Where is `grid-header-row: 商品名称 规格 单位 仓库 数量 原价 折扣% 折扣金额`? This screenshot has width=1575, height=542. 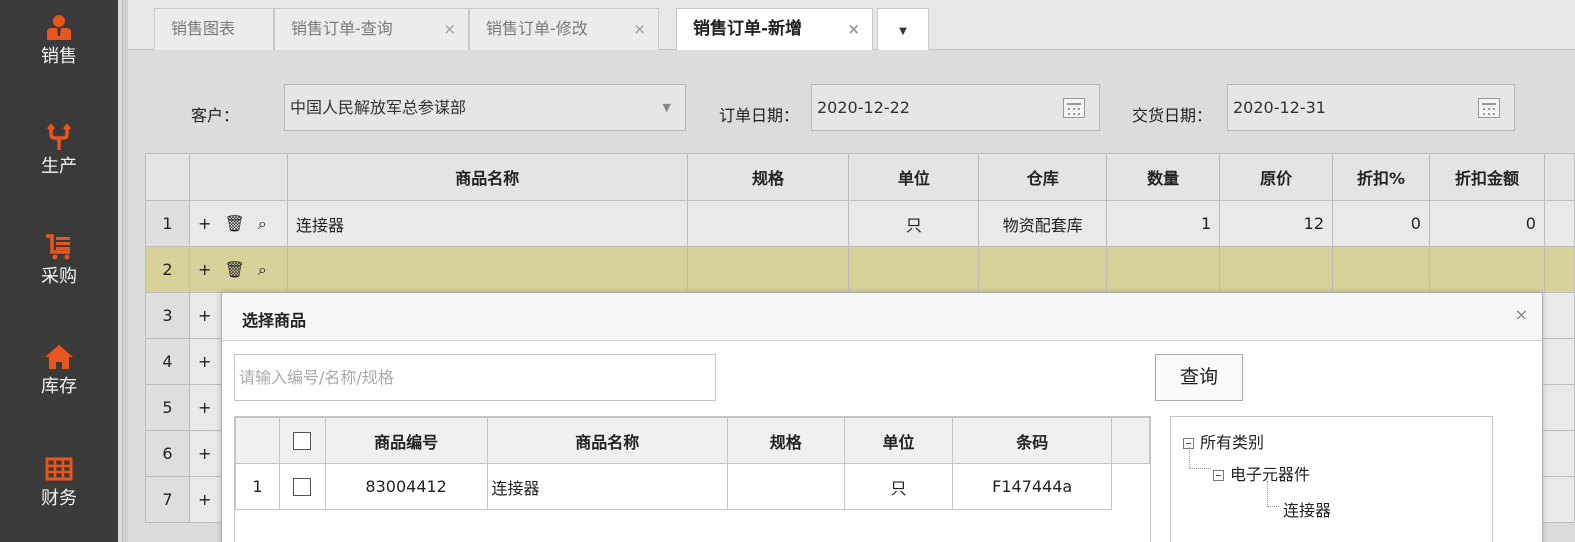 grid-header-row: 商品名称 规格 单位 仓库 数量 原价 折扣% 折扣金额 is located at coordinates (860, 177).